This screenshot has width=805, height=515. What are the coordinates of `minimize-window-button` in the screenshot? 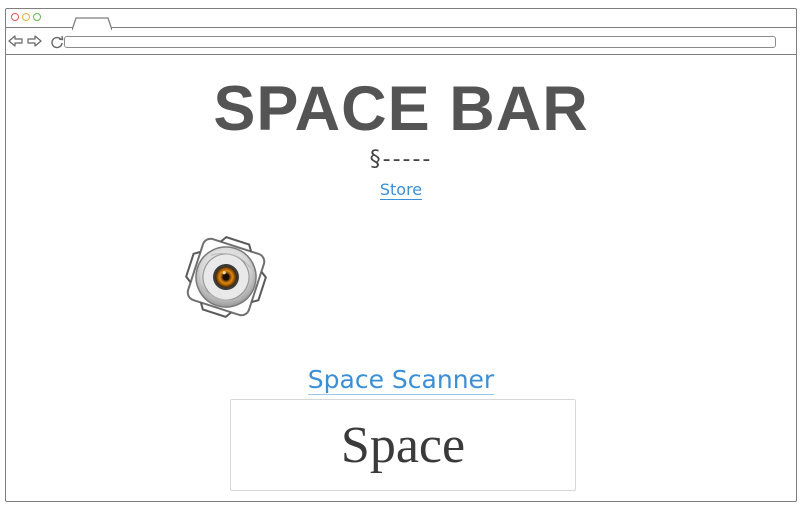 It's located at (26, 17).